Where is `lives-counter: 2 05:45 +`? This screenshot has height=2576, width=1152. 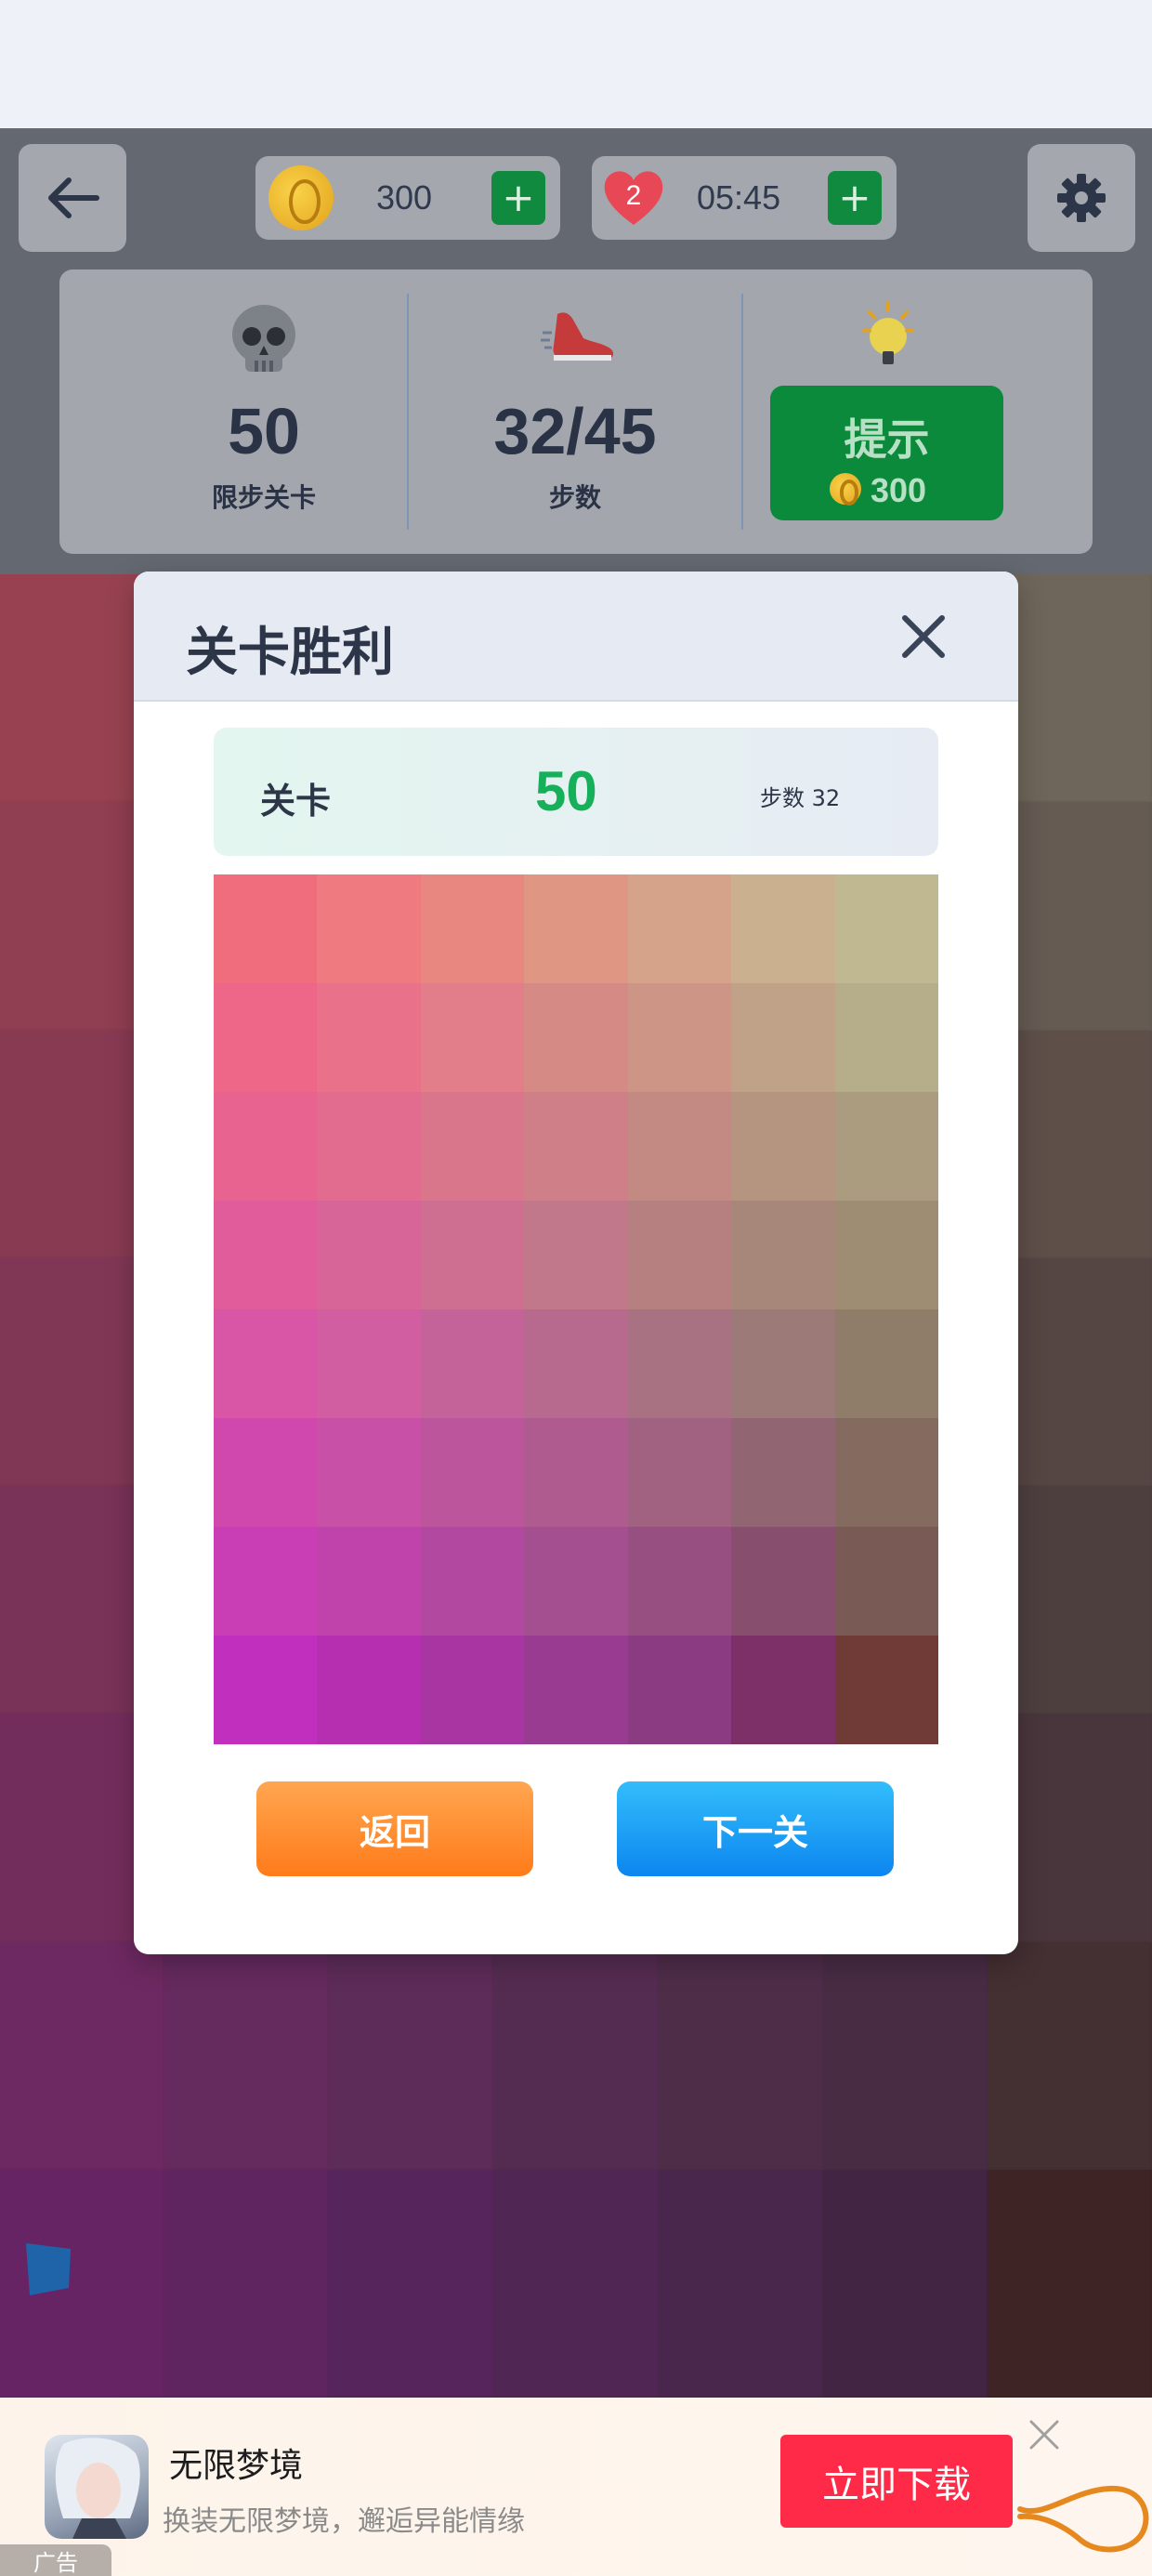
lives-counter: 2 05:45 + is located at coordinates (744, 198).